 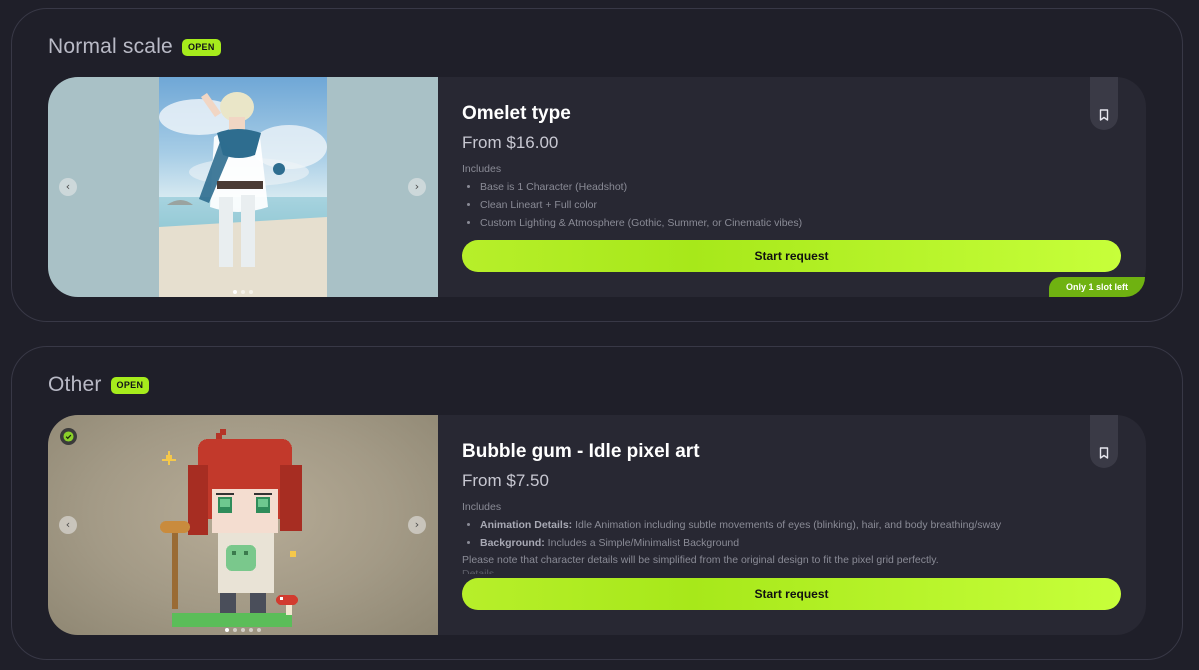 What do you see at coordinates (801, 187) in the screenshot?
I see `list-item: Base is 1 Character (Headshot)` at bounding box center [801, 187].